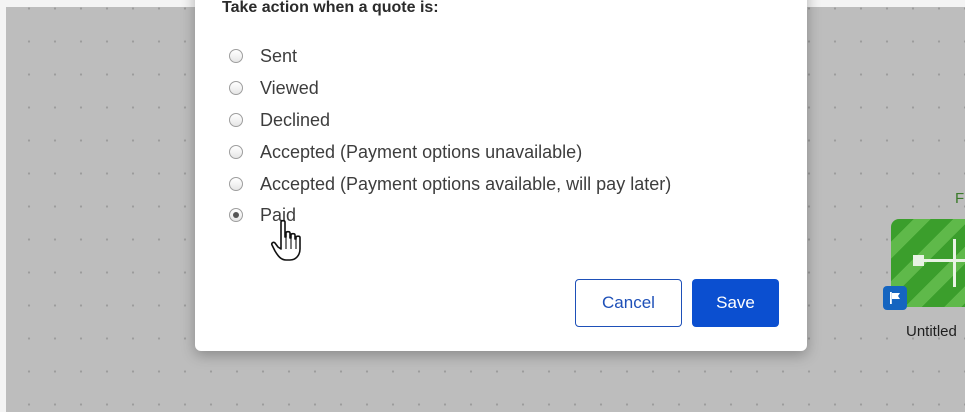 This screenshot has height=412, width=965. What do you see at coordinates (421, 151) in the screenshot?
I see `option-label: Accepted (Payment options unavailable)` at bounding box center [421, 151].